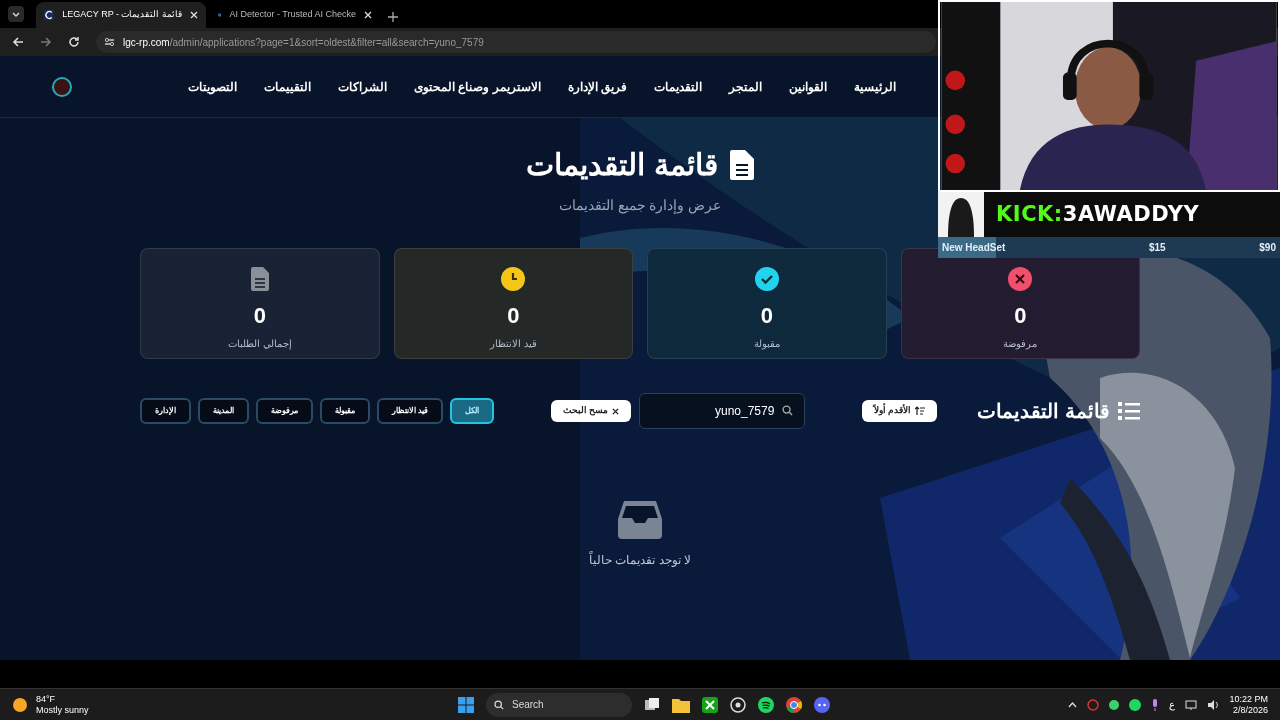  Describe the element at coordinates (597, 86) in the screenshot. I see `nav-link: فريق الإدارة` at that location.